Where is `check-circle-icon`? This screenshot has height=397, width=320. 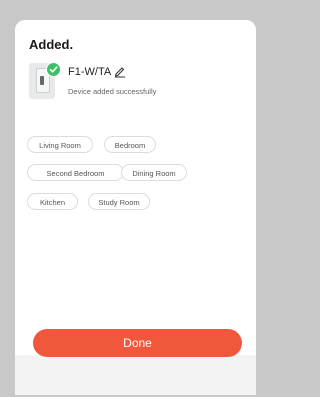
check-circle-icon is located at coordinates (53, 69).